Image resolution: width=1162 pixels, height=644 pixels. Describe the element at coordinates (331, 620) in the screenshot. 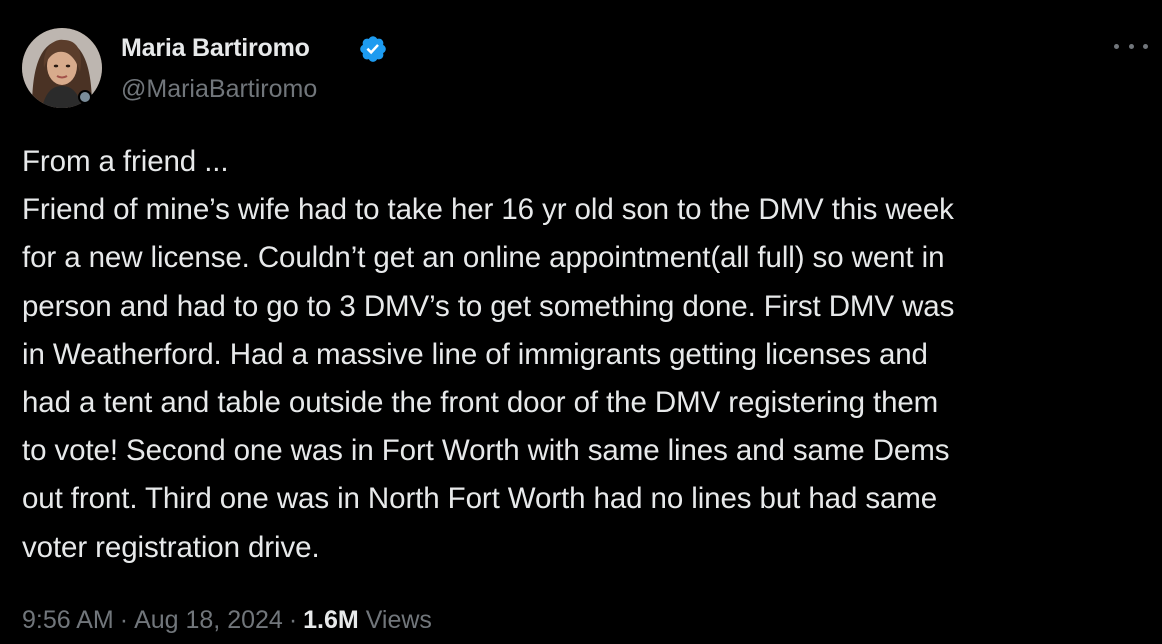

I see `views-count: 1.6M` at that location.